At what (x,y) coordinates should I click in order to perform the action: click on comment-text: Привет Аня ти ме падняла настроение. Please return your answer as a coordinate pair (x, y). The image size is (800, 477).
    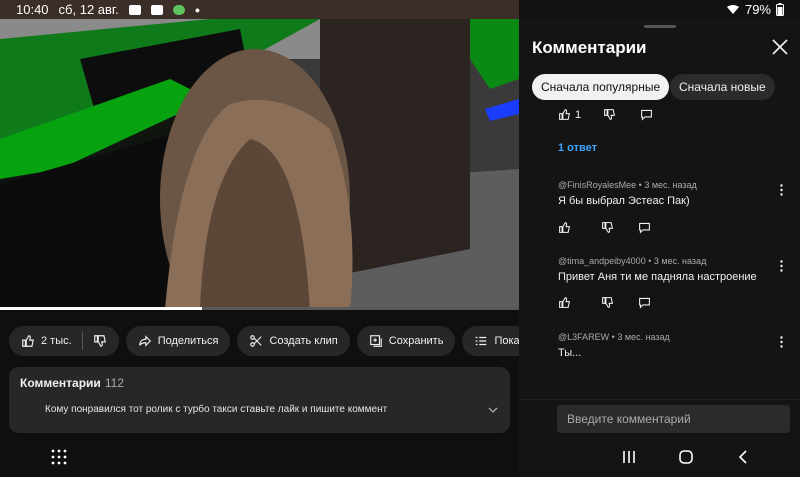
    Looking at the image, I should click on (657, 277).